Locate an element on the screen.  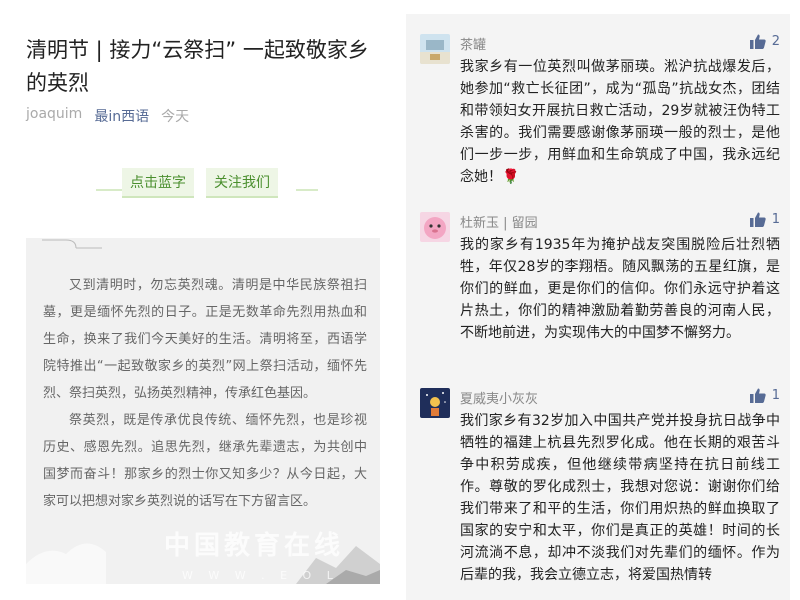
follow-cta: 点击蓝字 关注我们 is located at coordinates (200, 183).